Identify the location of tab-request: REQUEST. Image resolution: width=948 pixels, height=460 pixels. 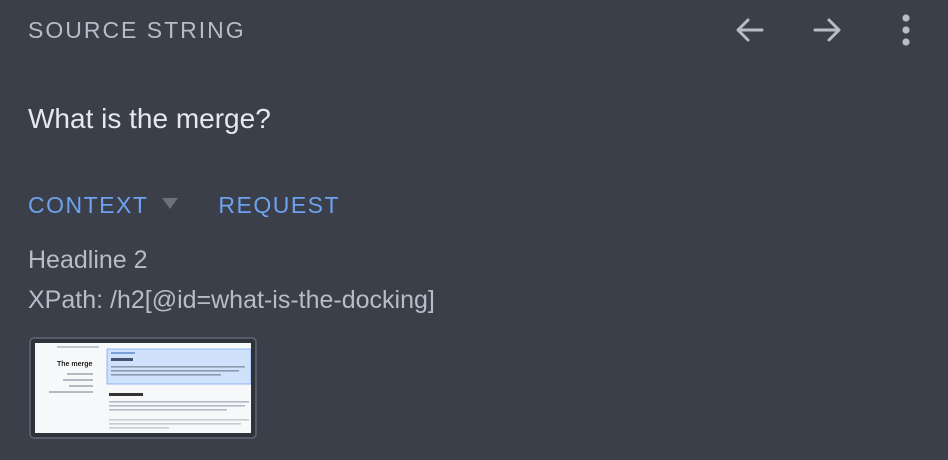
(279, 205).